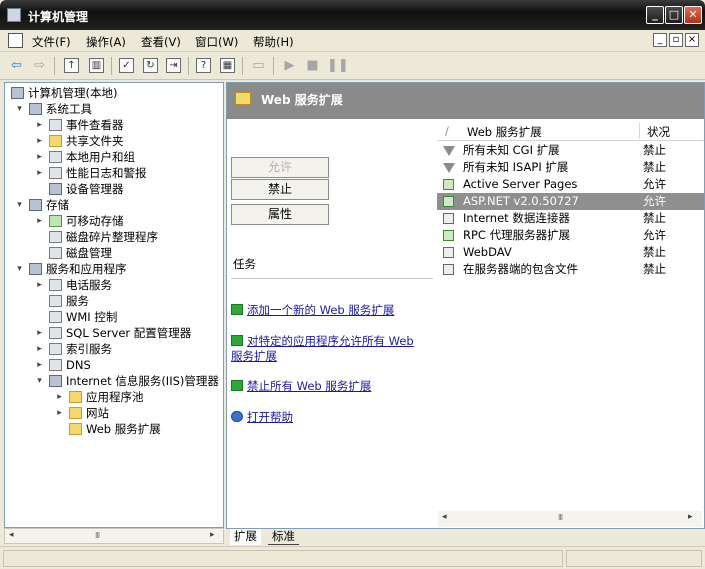 Image resolution: width=705 pixels, height=569 pixels. Describe the element at coordinates (103, 237) in the screenshot. I see `tree-node-defrag: 磁盘碎片整理程序` at that location.